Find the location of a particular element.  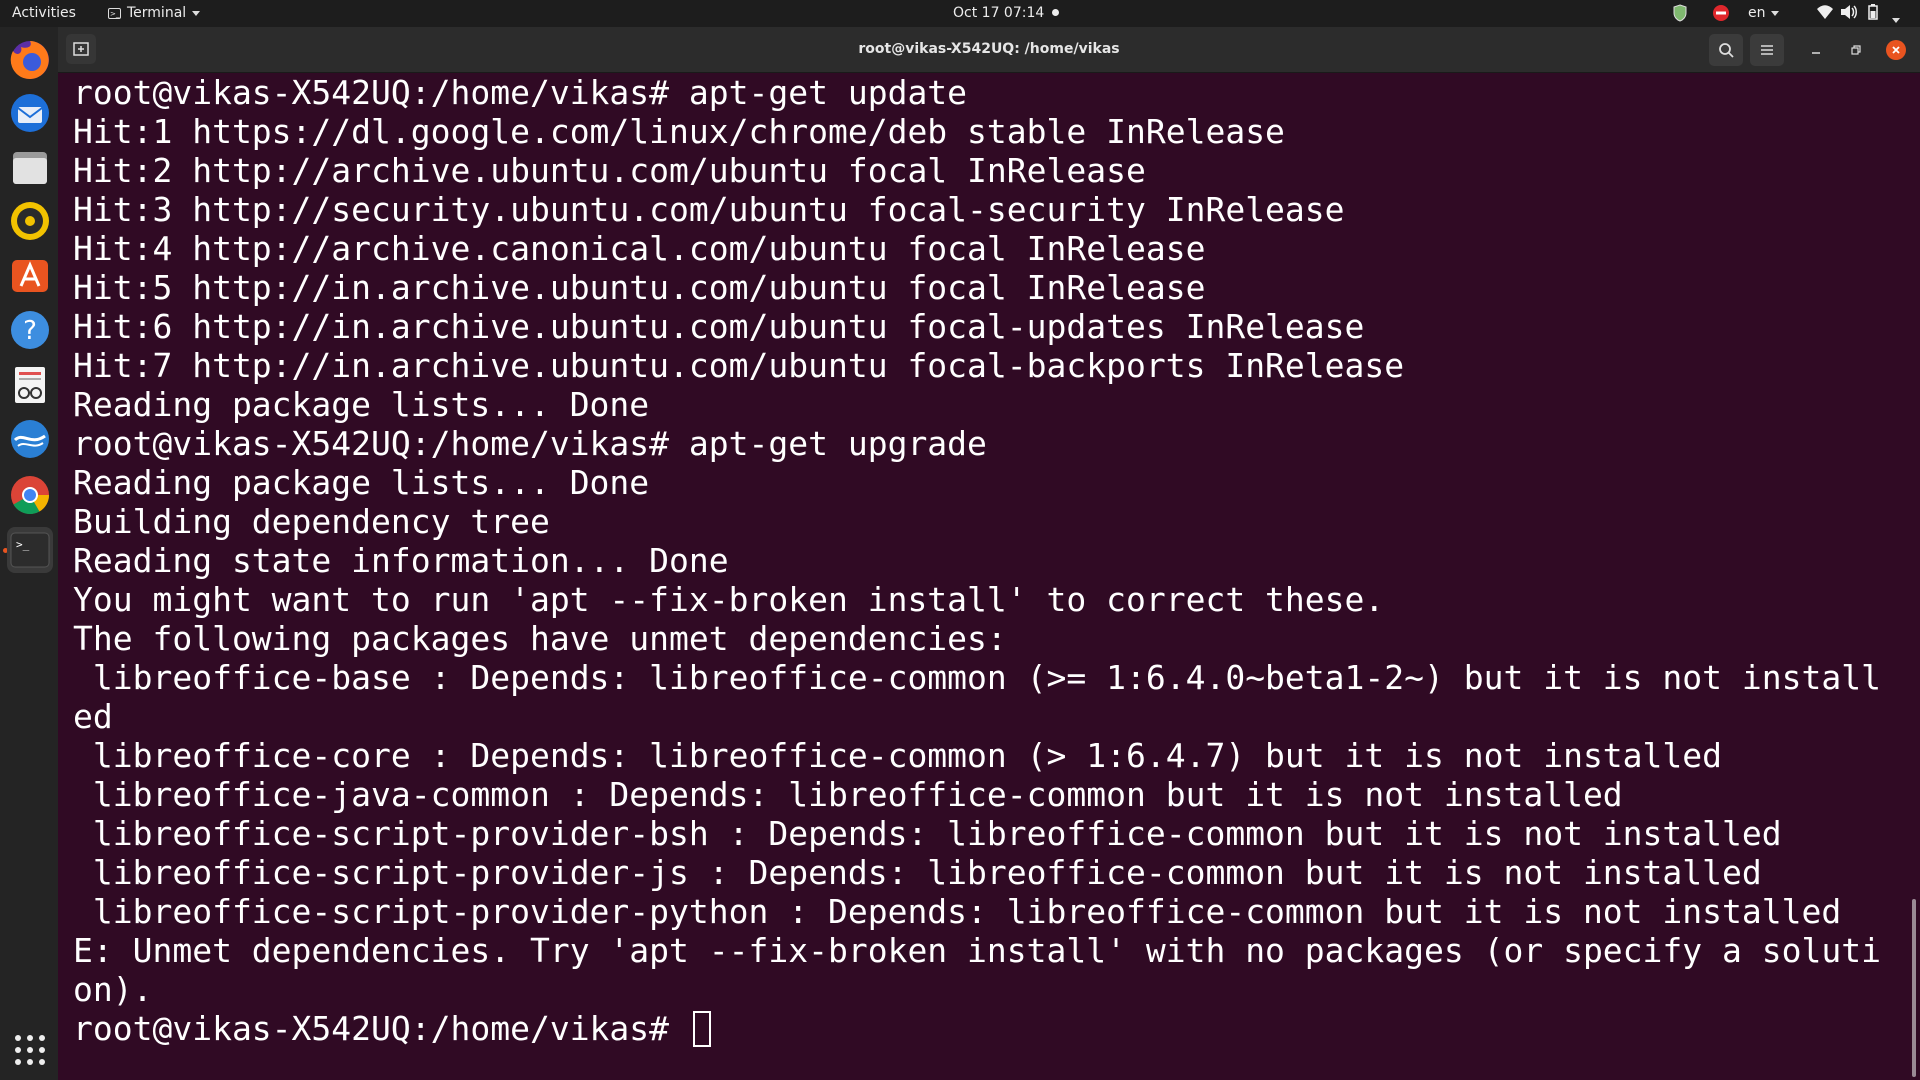

search-button is located at coordinates (1726, 50).